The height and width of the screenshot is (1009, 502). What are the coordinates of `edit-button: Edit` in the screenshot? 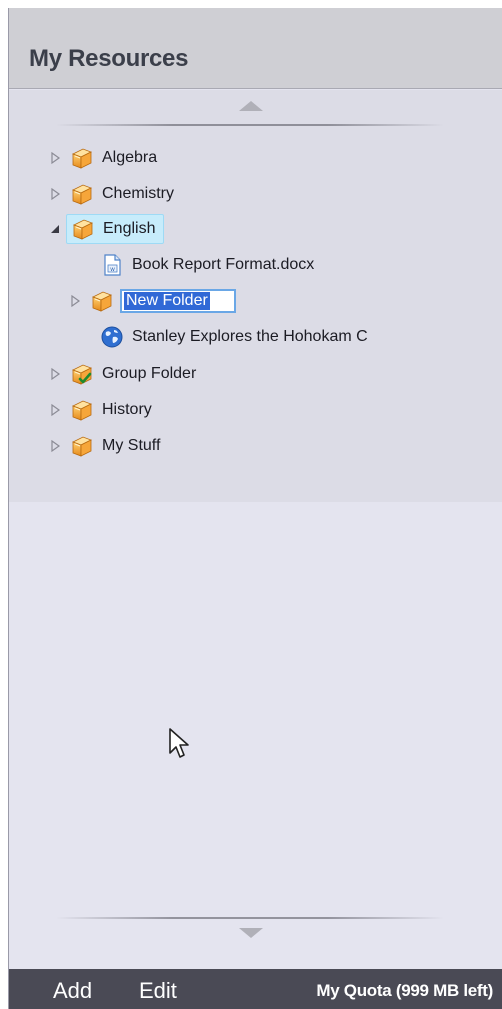 It's located at (158, 991).